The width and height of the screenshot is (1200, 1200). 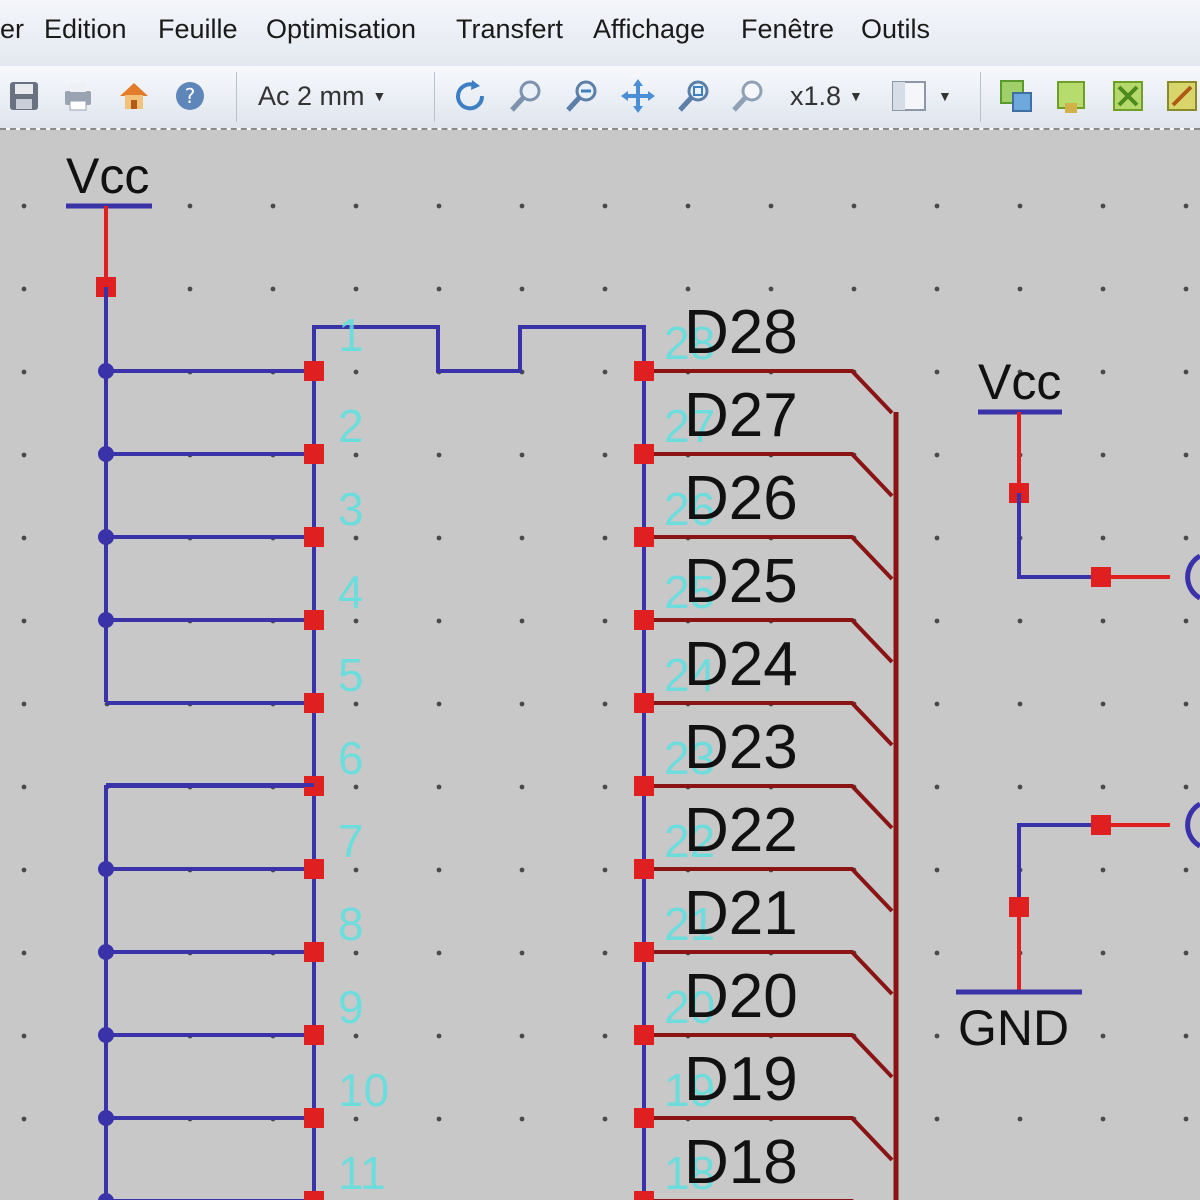 I want to click on save-icon, so click(x=24, y=96).